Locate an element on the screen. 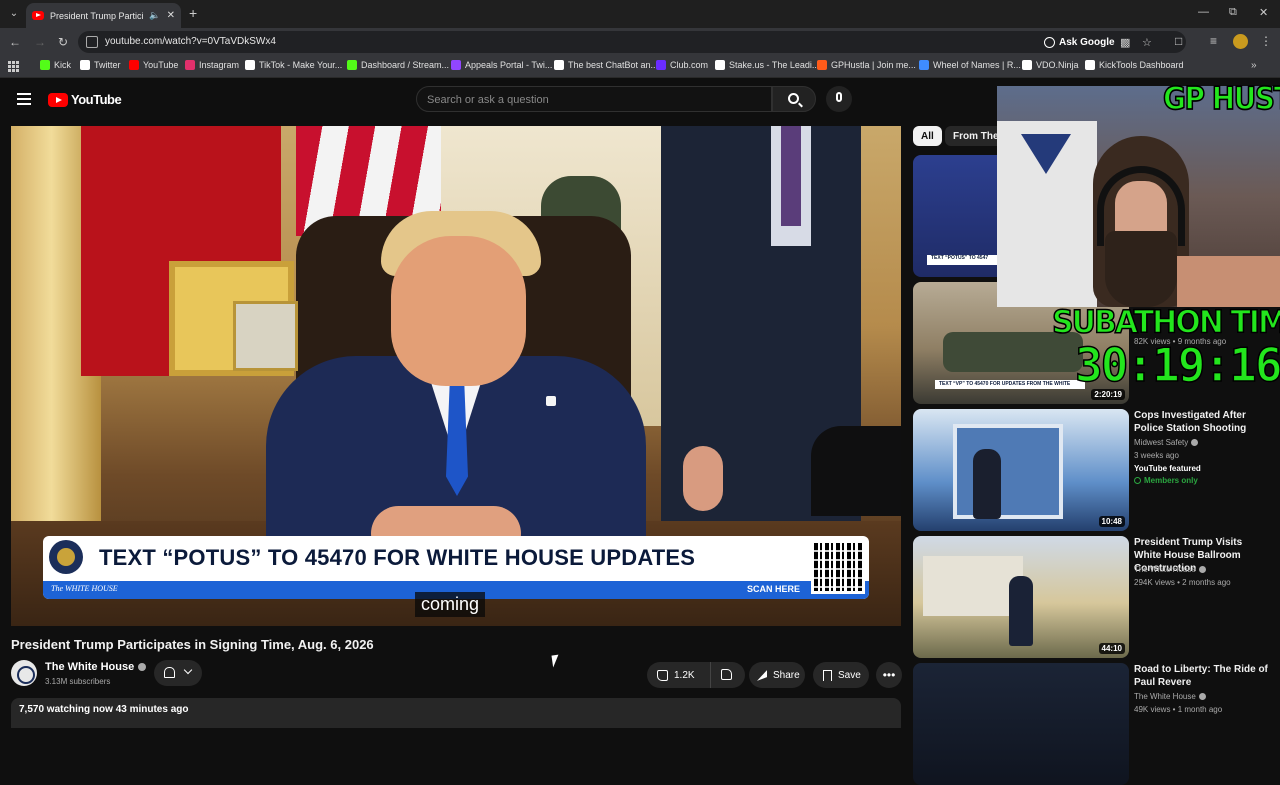  twitter-x-icon is located at coordinates (85, 65).